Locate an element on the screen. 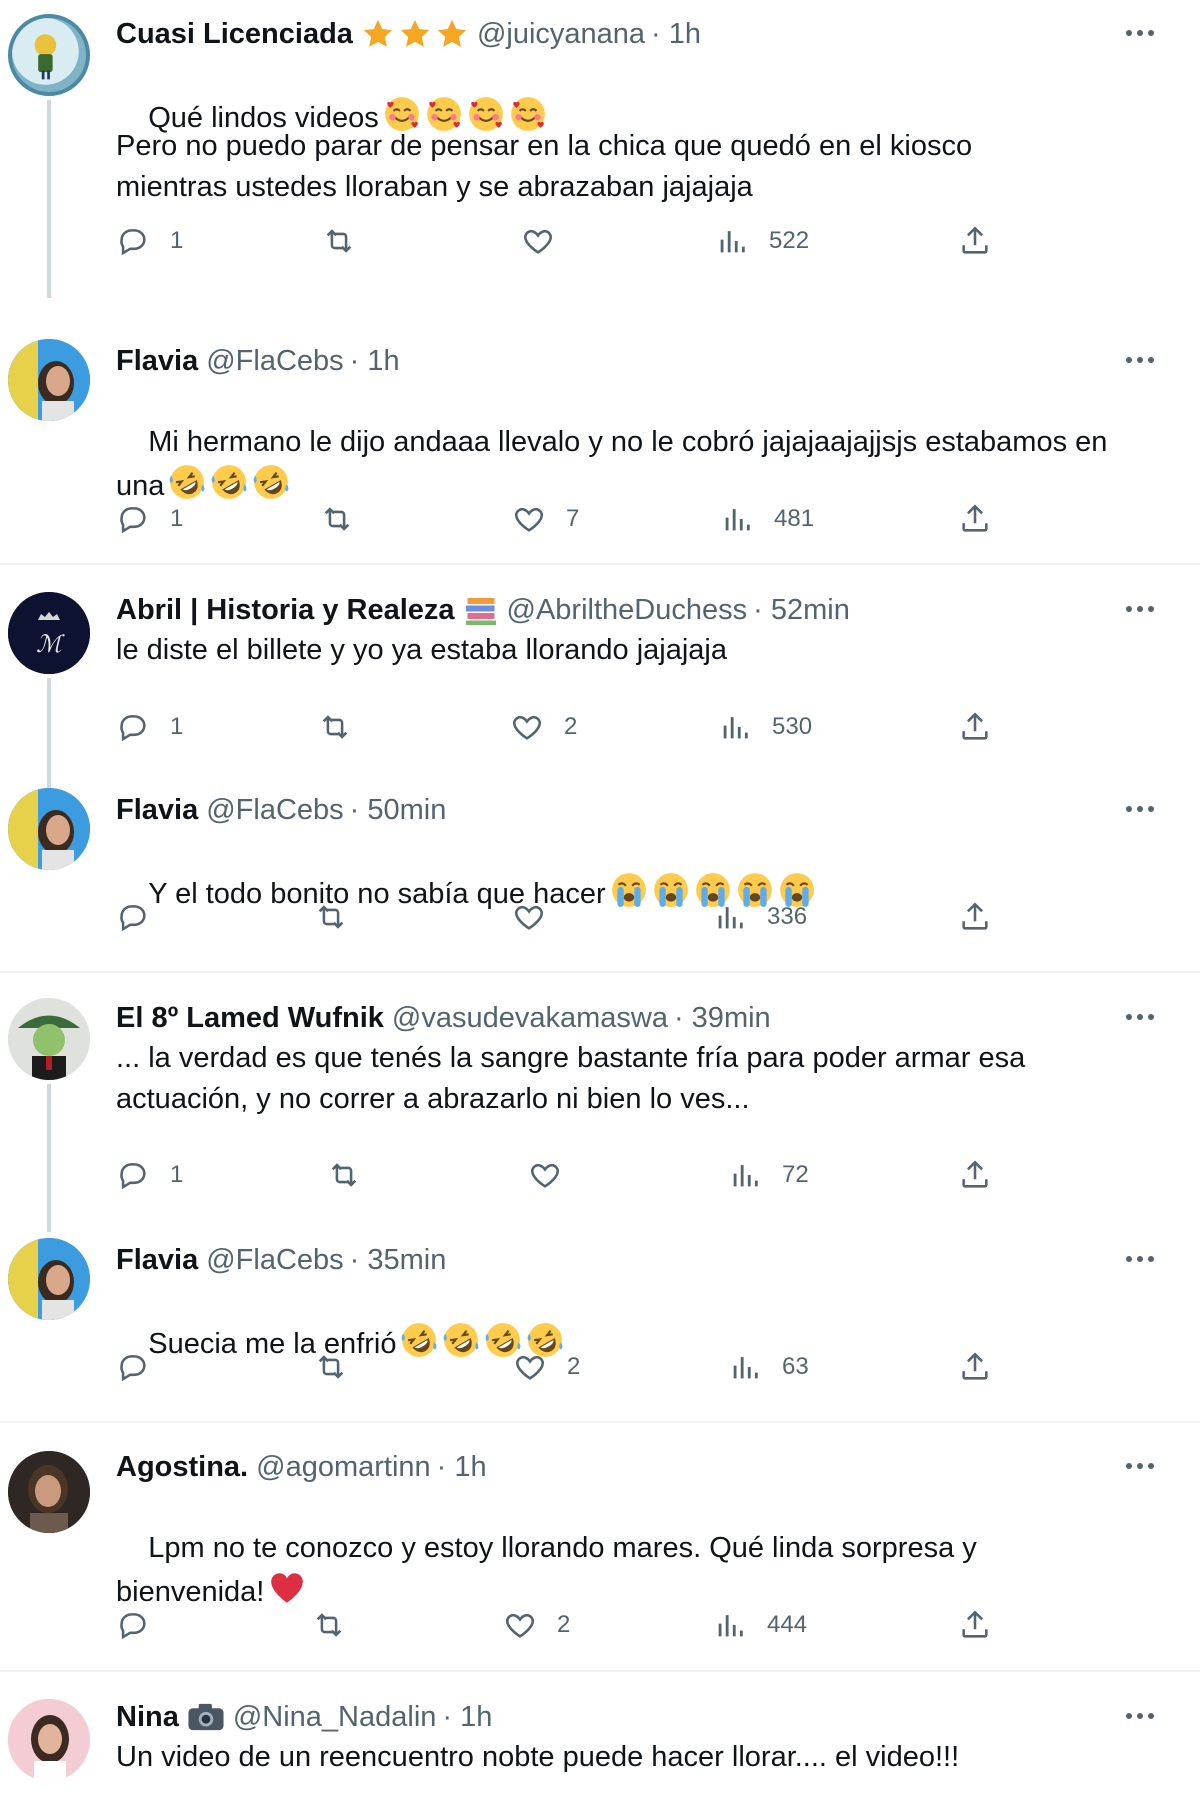 This screenshot has height=1805, width=1200. view-count: 63 is located at coordinates (795, 1366).